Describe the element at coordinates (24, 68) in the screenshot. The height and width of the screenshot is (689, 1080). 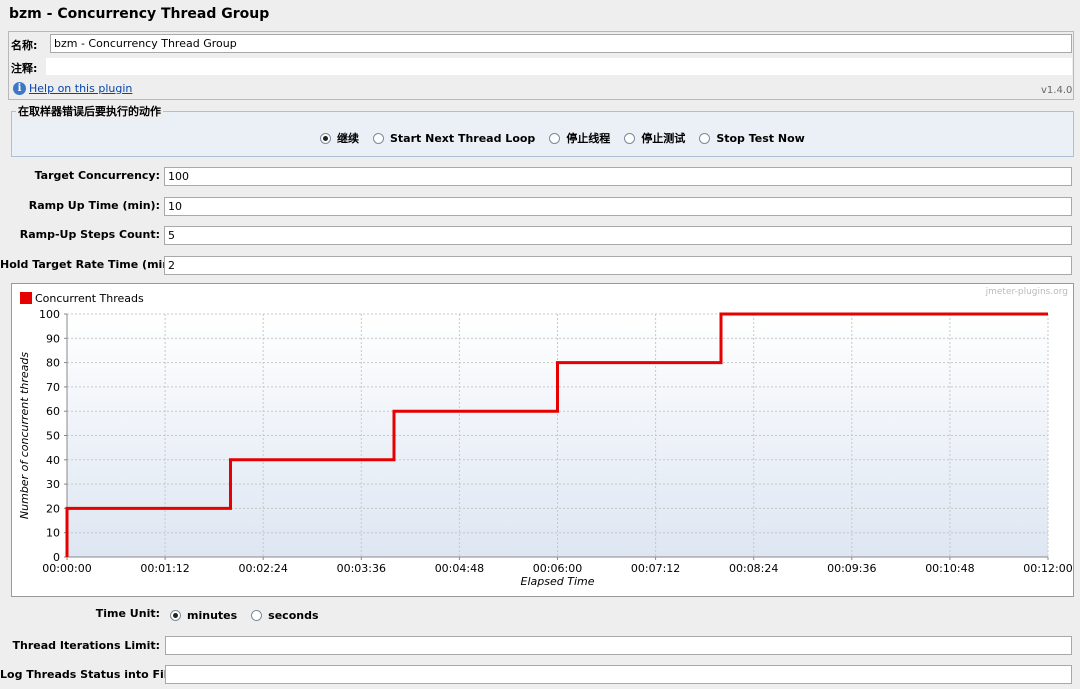
I see `comment-label: 注释:` at that location.